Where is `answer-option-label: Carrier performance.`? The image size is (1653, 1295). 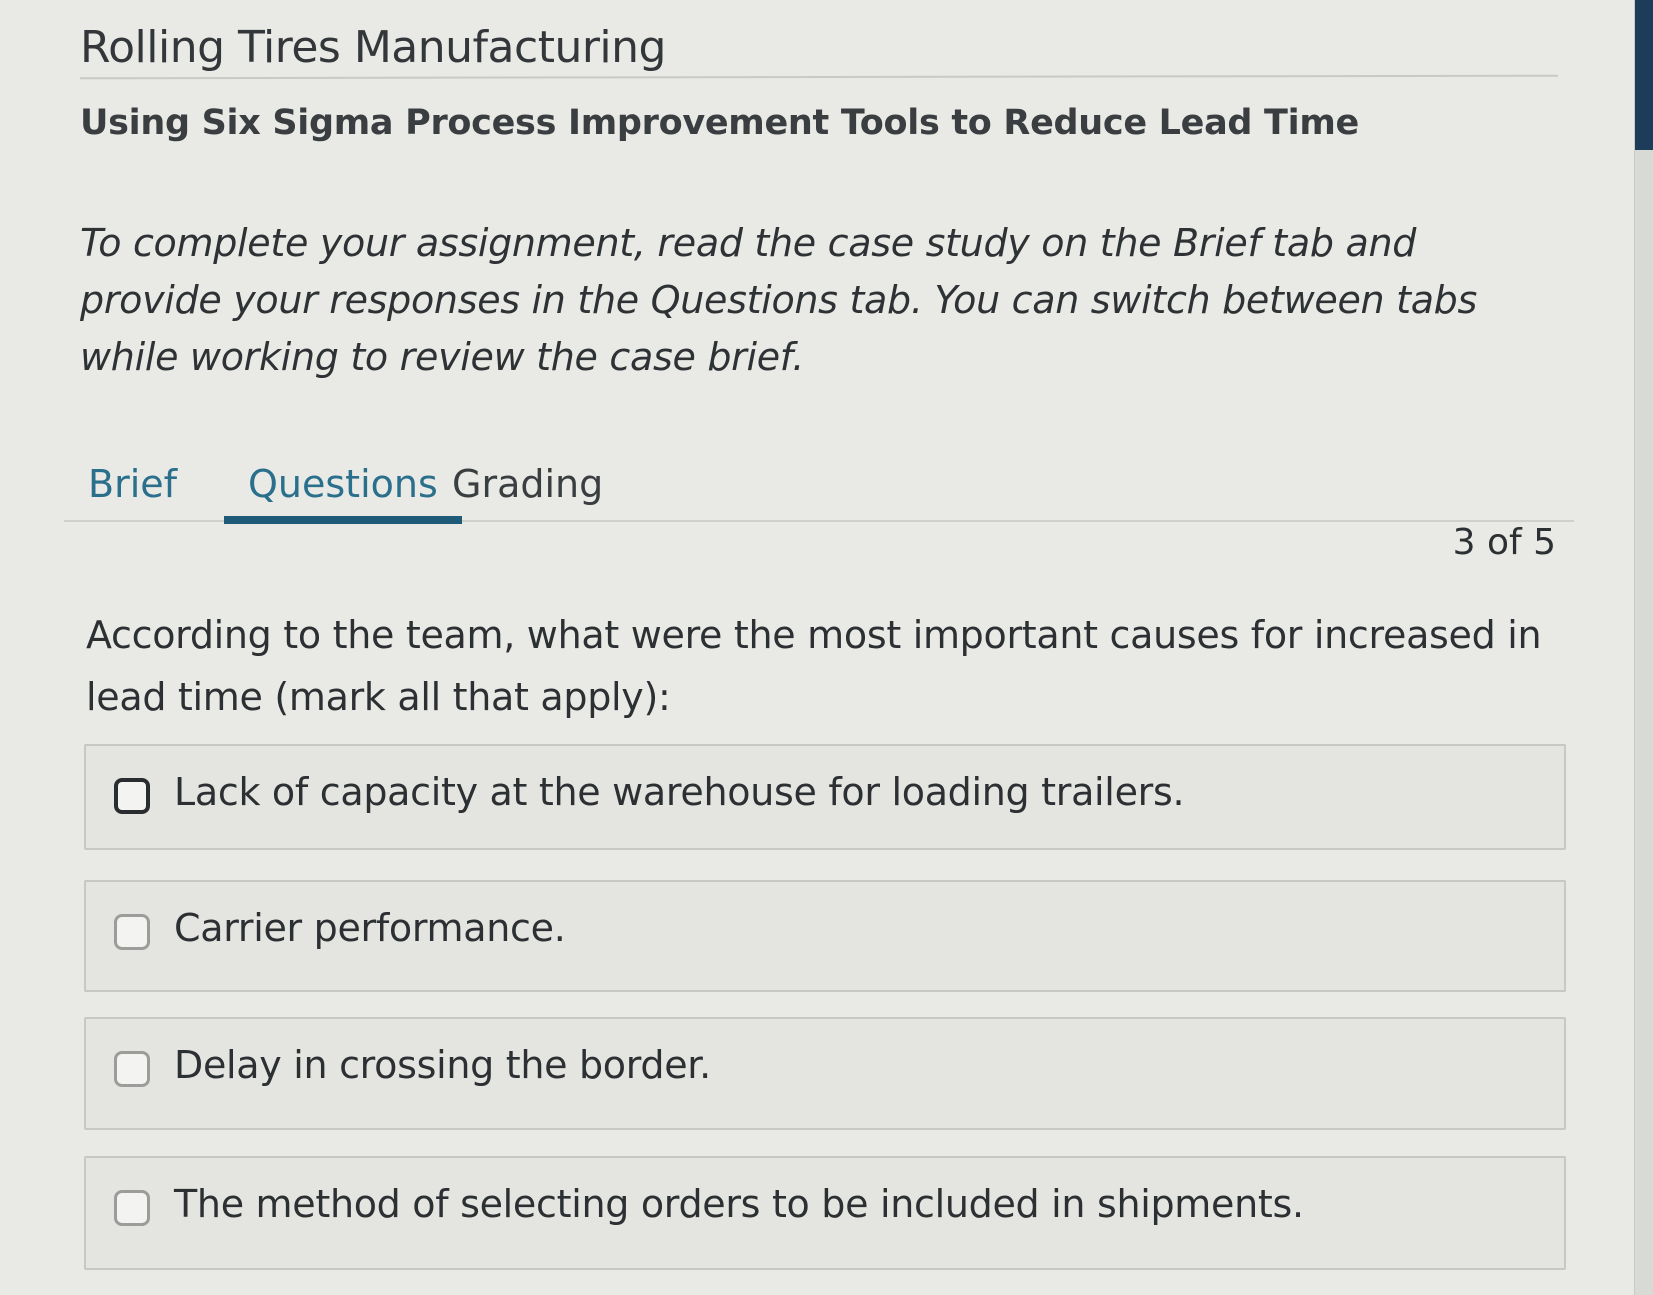
answer-option-label: Carrier performance. is located at coordinates (370, 928).